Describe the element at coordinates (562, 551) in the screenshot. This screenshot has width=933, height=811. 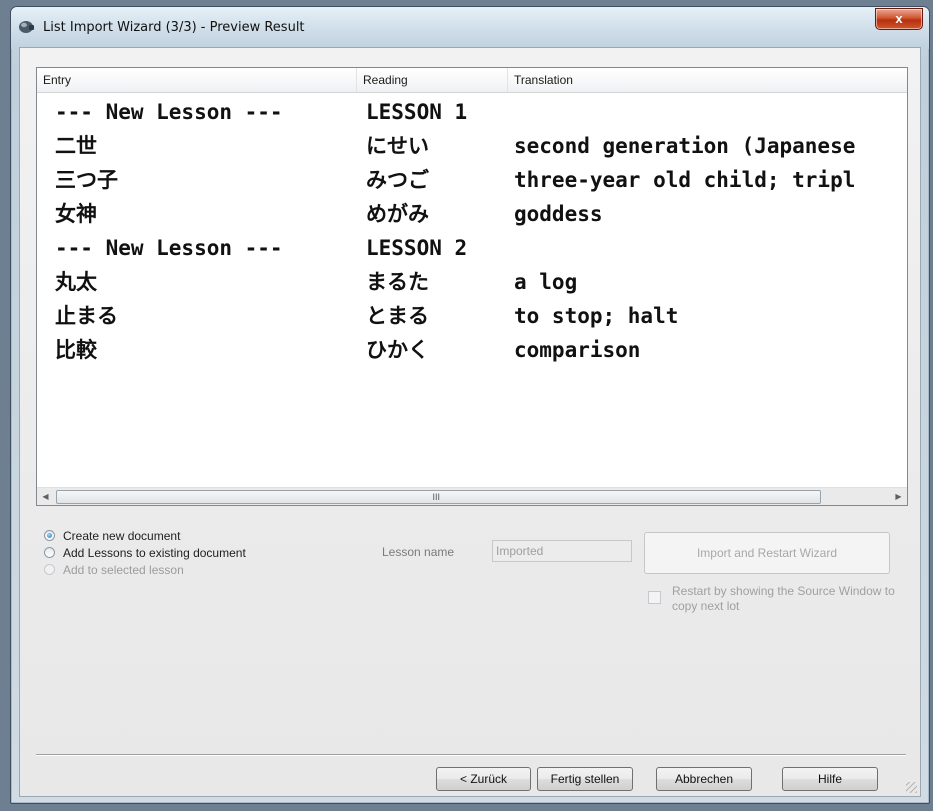
I see `lesson-name-input: Imported` at that location.